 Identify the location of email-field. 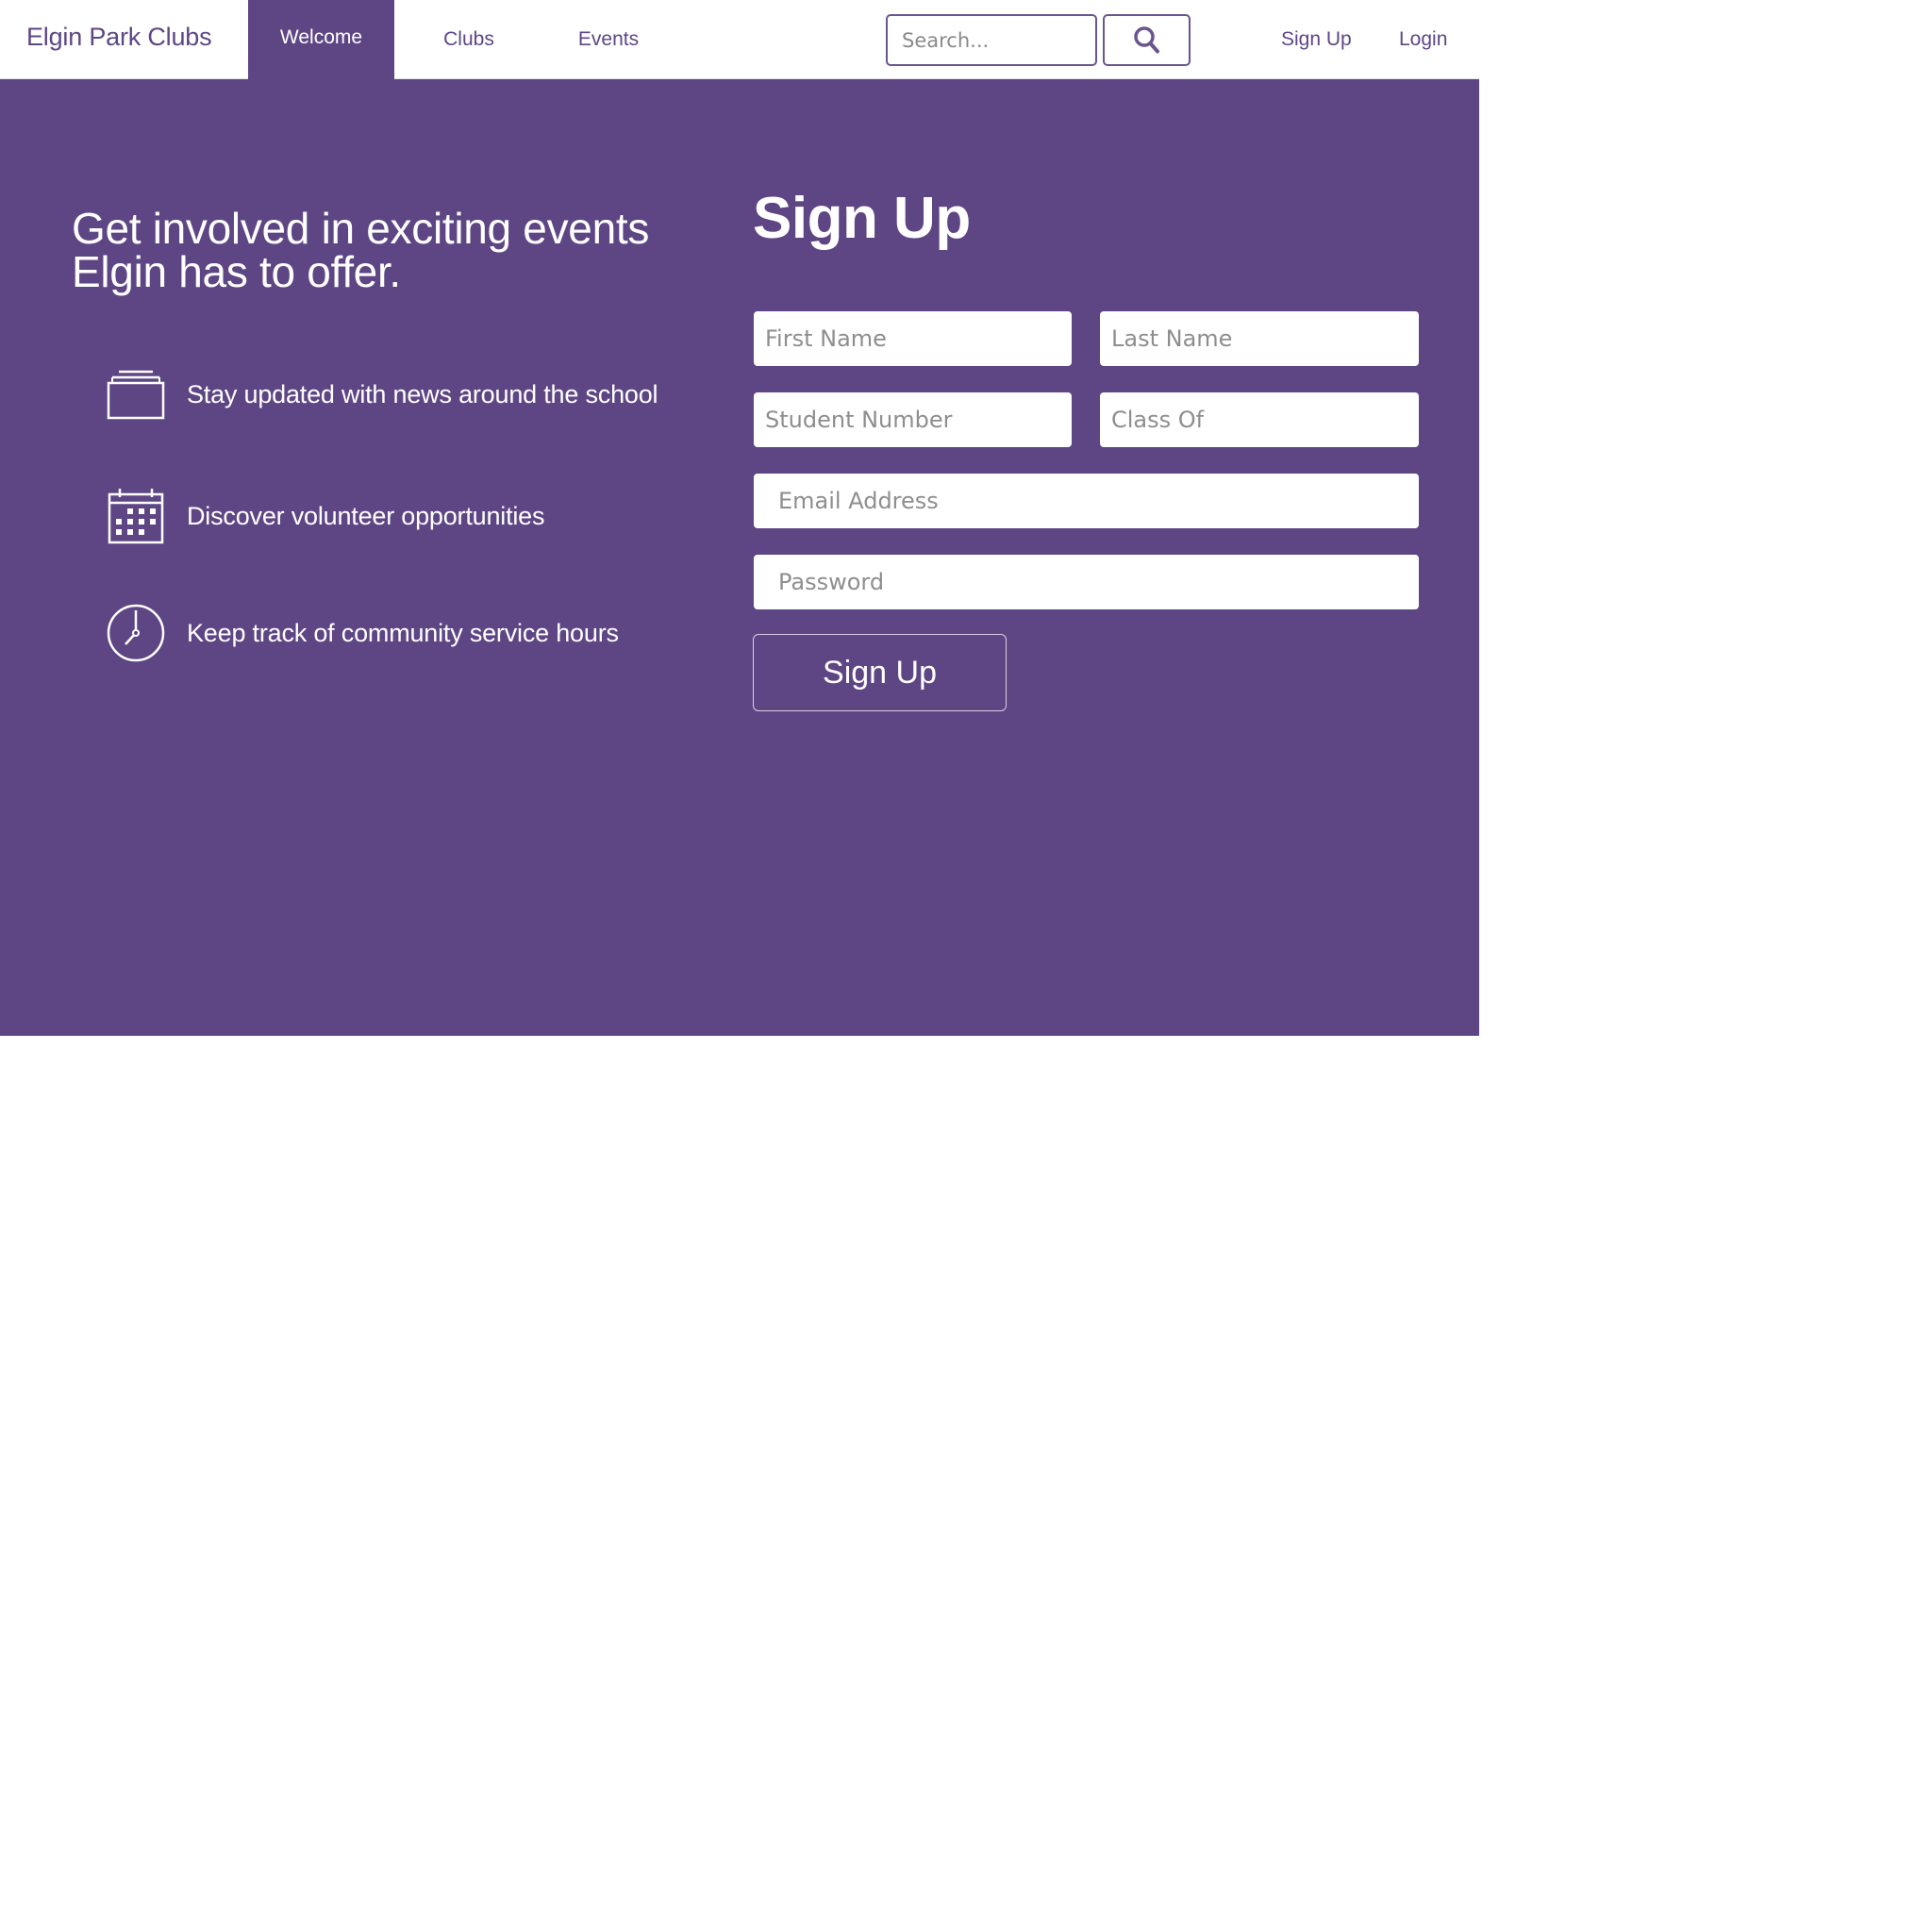
(1086, 501).